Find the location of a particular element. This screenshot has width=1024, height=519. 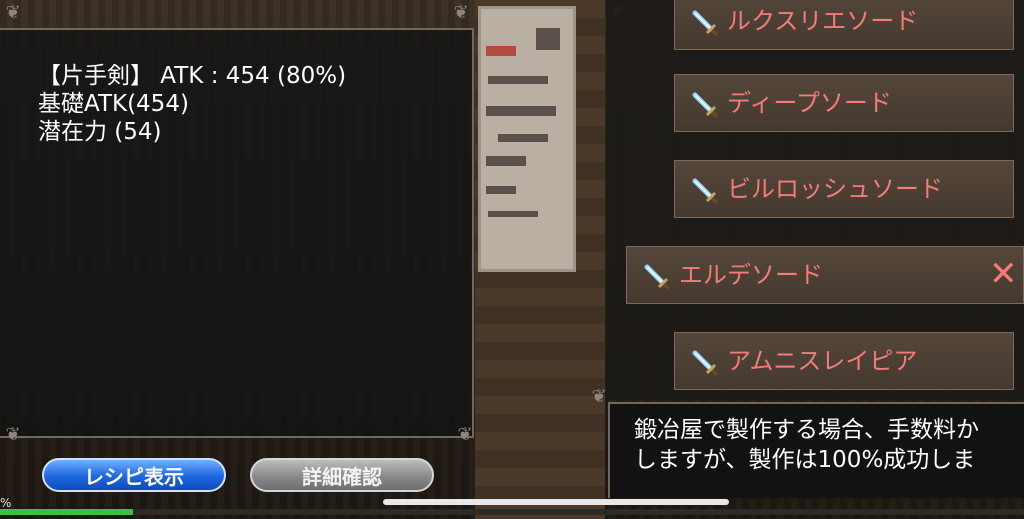

description-panel: 鍛冶屋で製作する場合、手数料か しますが、製作は100%成功しま is located at coordinates (816, 450).